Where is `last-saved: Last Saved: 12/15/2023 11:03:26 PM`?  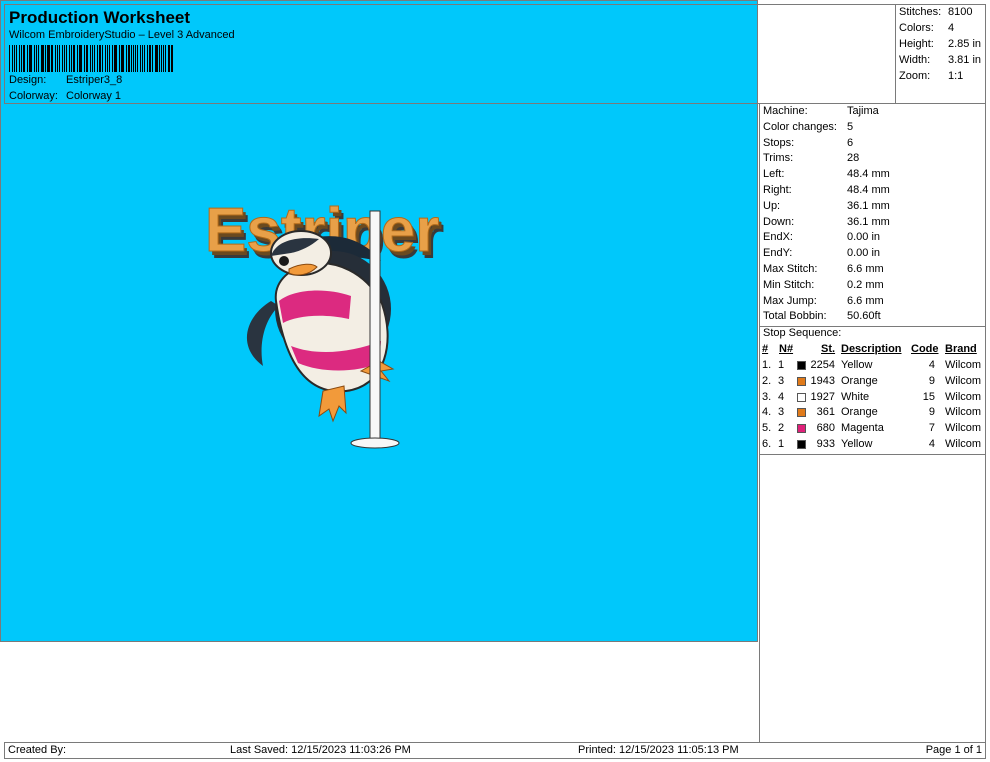 last-saved: Last Saved: 12/15/2023 11:03:26 PM is located at coordinates (320, 750).